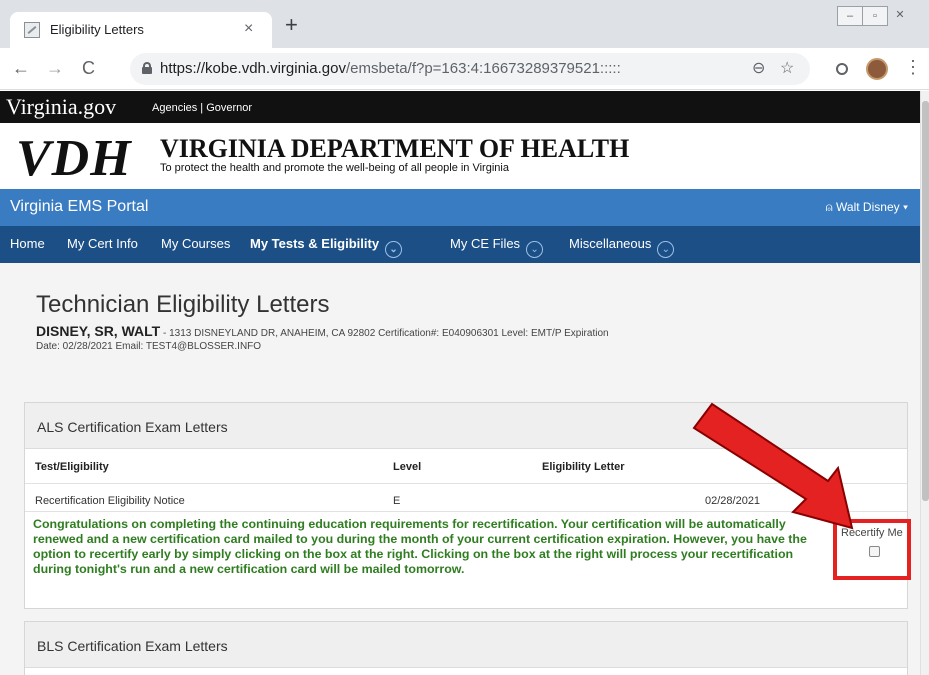  Describe the element at coordinates (842, 69) in the screenshot. I see `extension-icon` at that location.